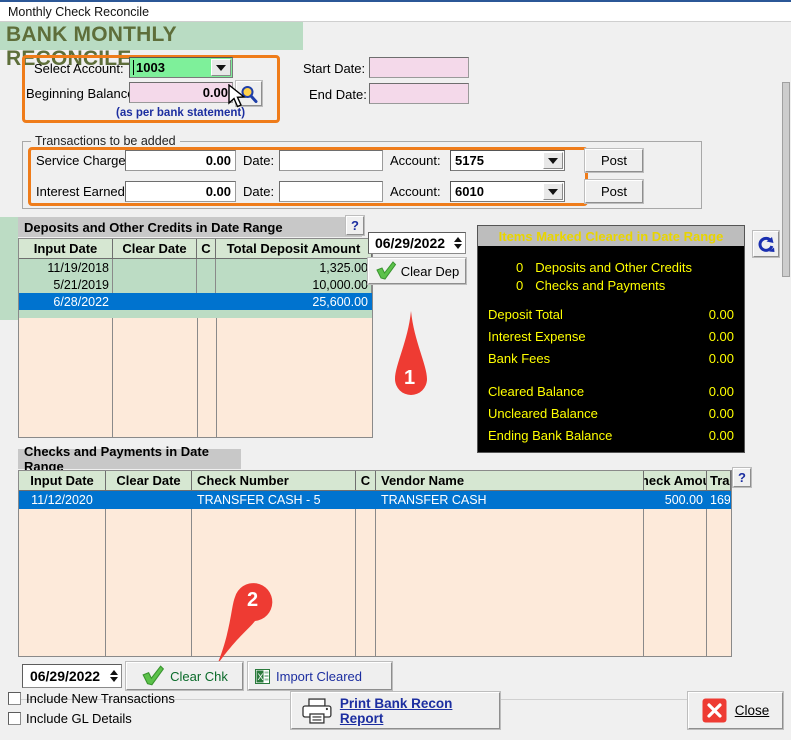  Describe the element at coordinates (149, 67) in the screenshot. I see `select-account-value: 1003` at that location.